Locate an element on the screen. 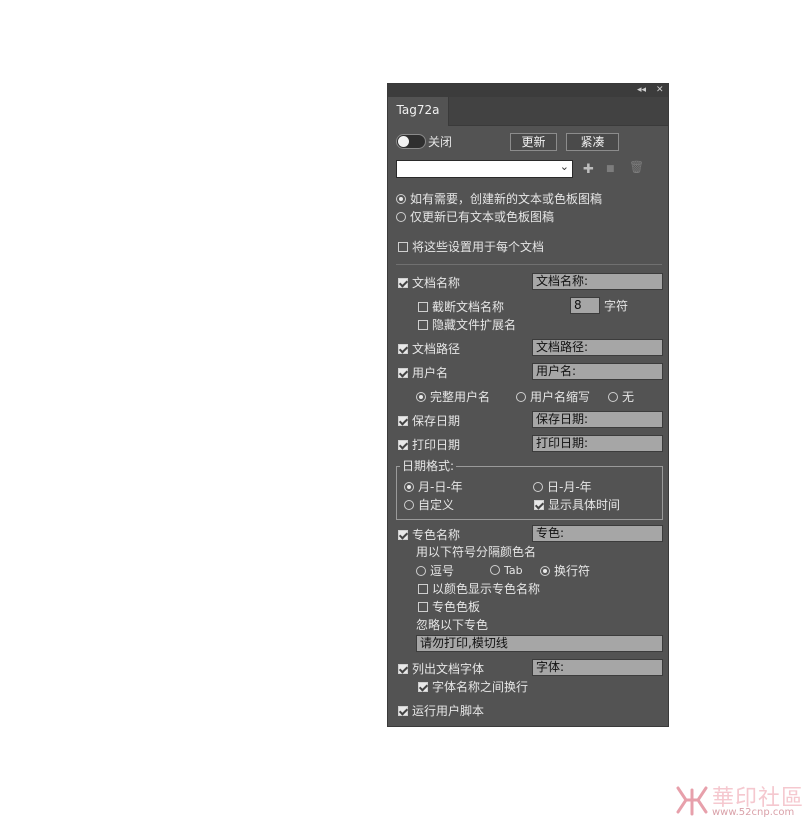 The width and height of the screenshot is (804, 819). date-dmy-label: 日-月-年 is located at coordinates (569, 487).